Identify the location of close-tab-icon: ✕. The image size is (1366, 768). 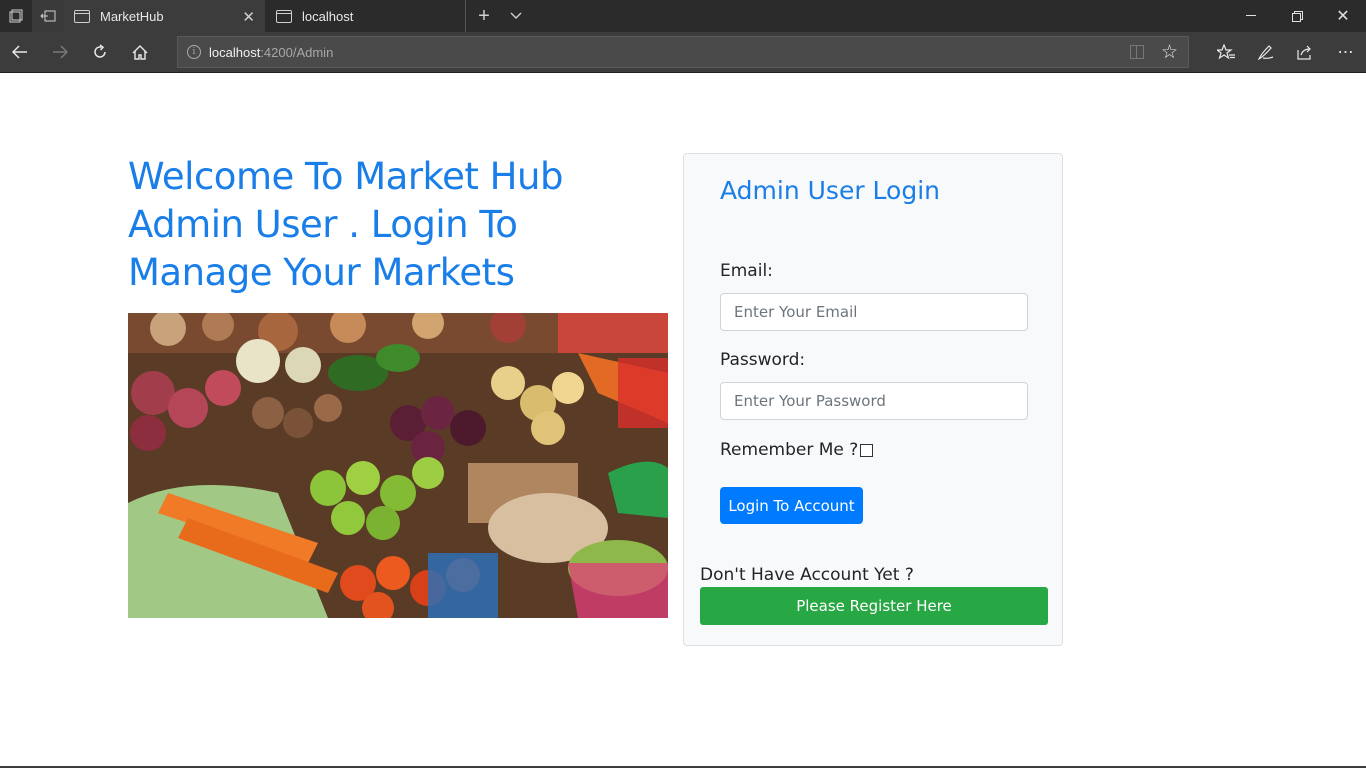
(248, 17).